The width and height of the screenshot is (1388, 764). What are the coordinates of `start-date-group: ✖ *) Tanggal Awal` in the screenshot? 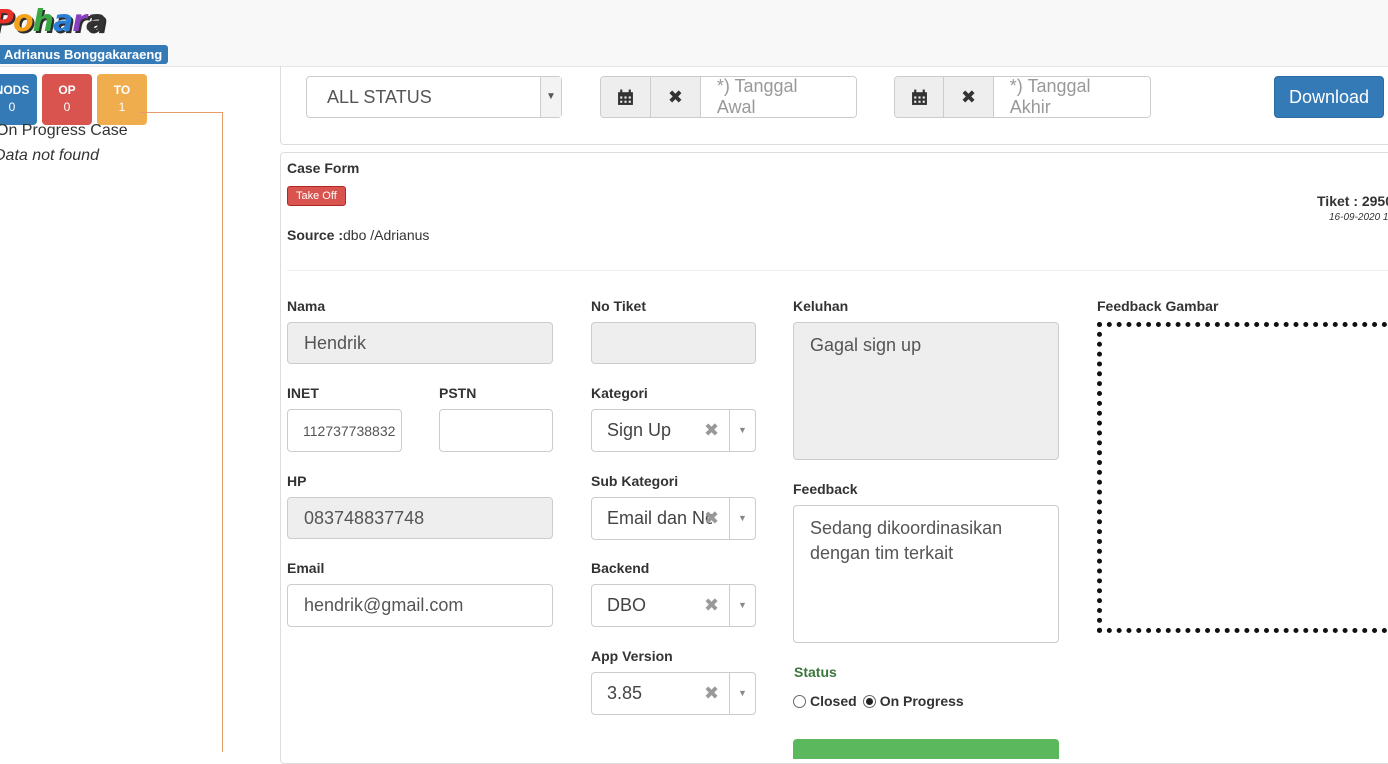 It's located at (728, 97).